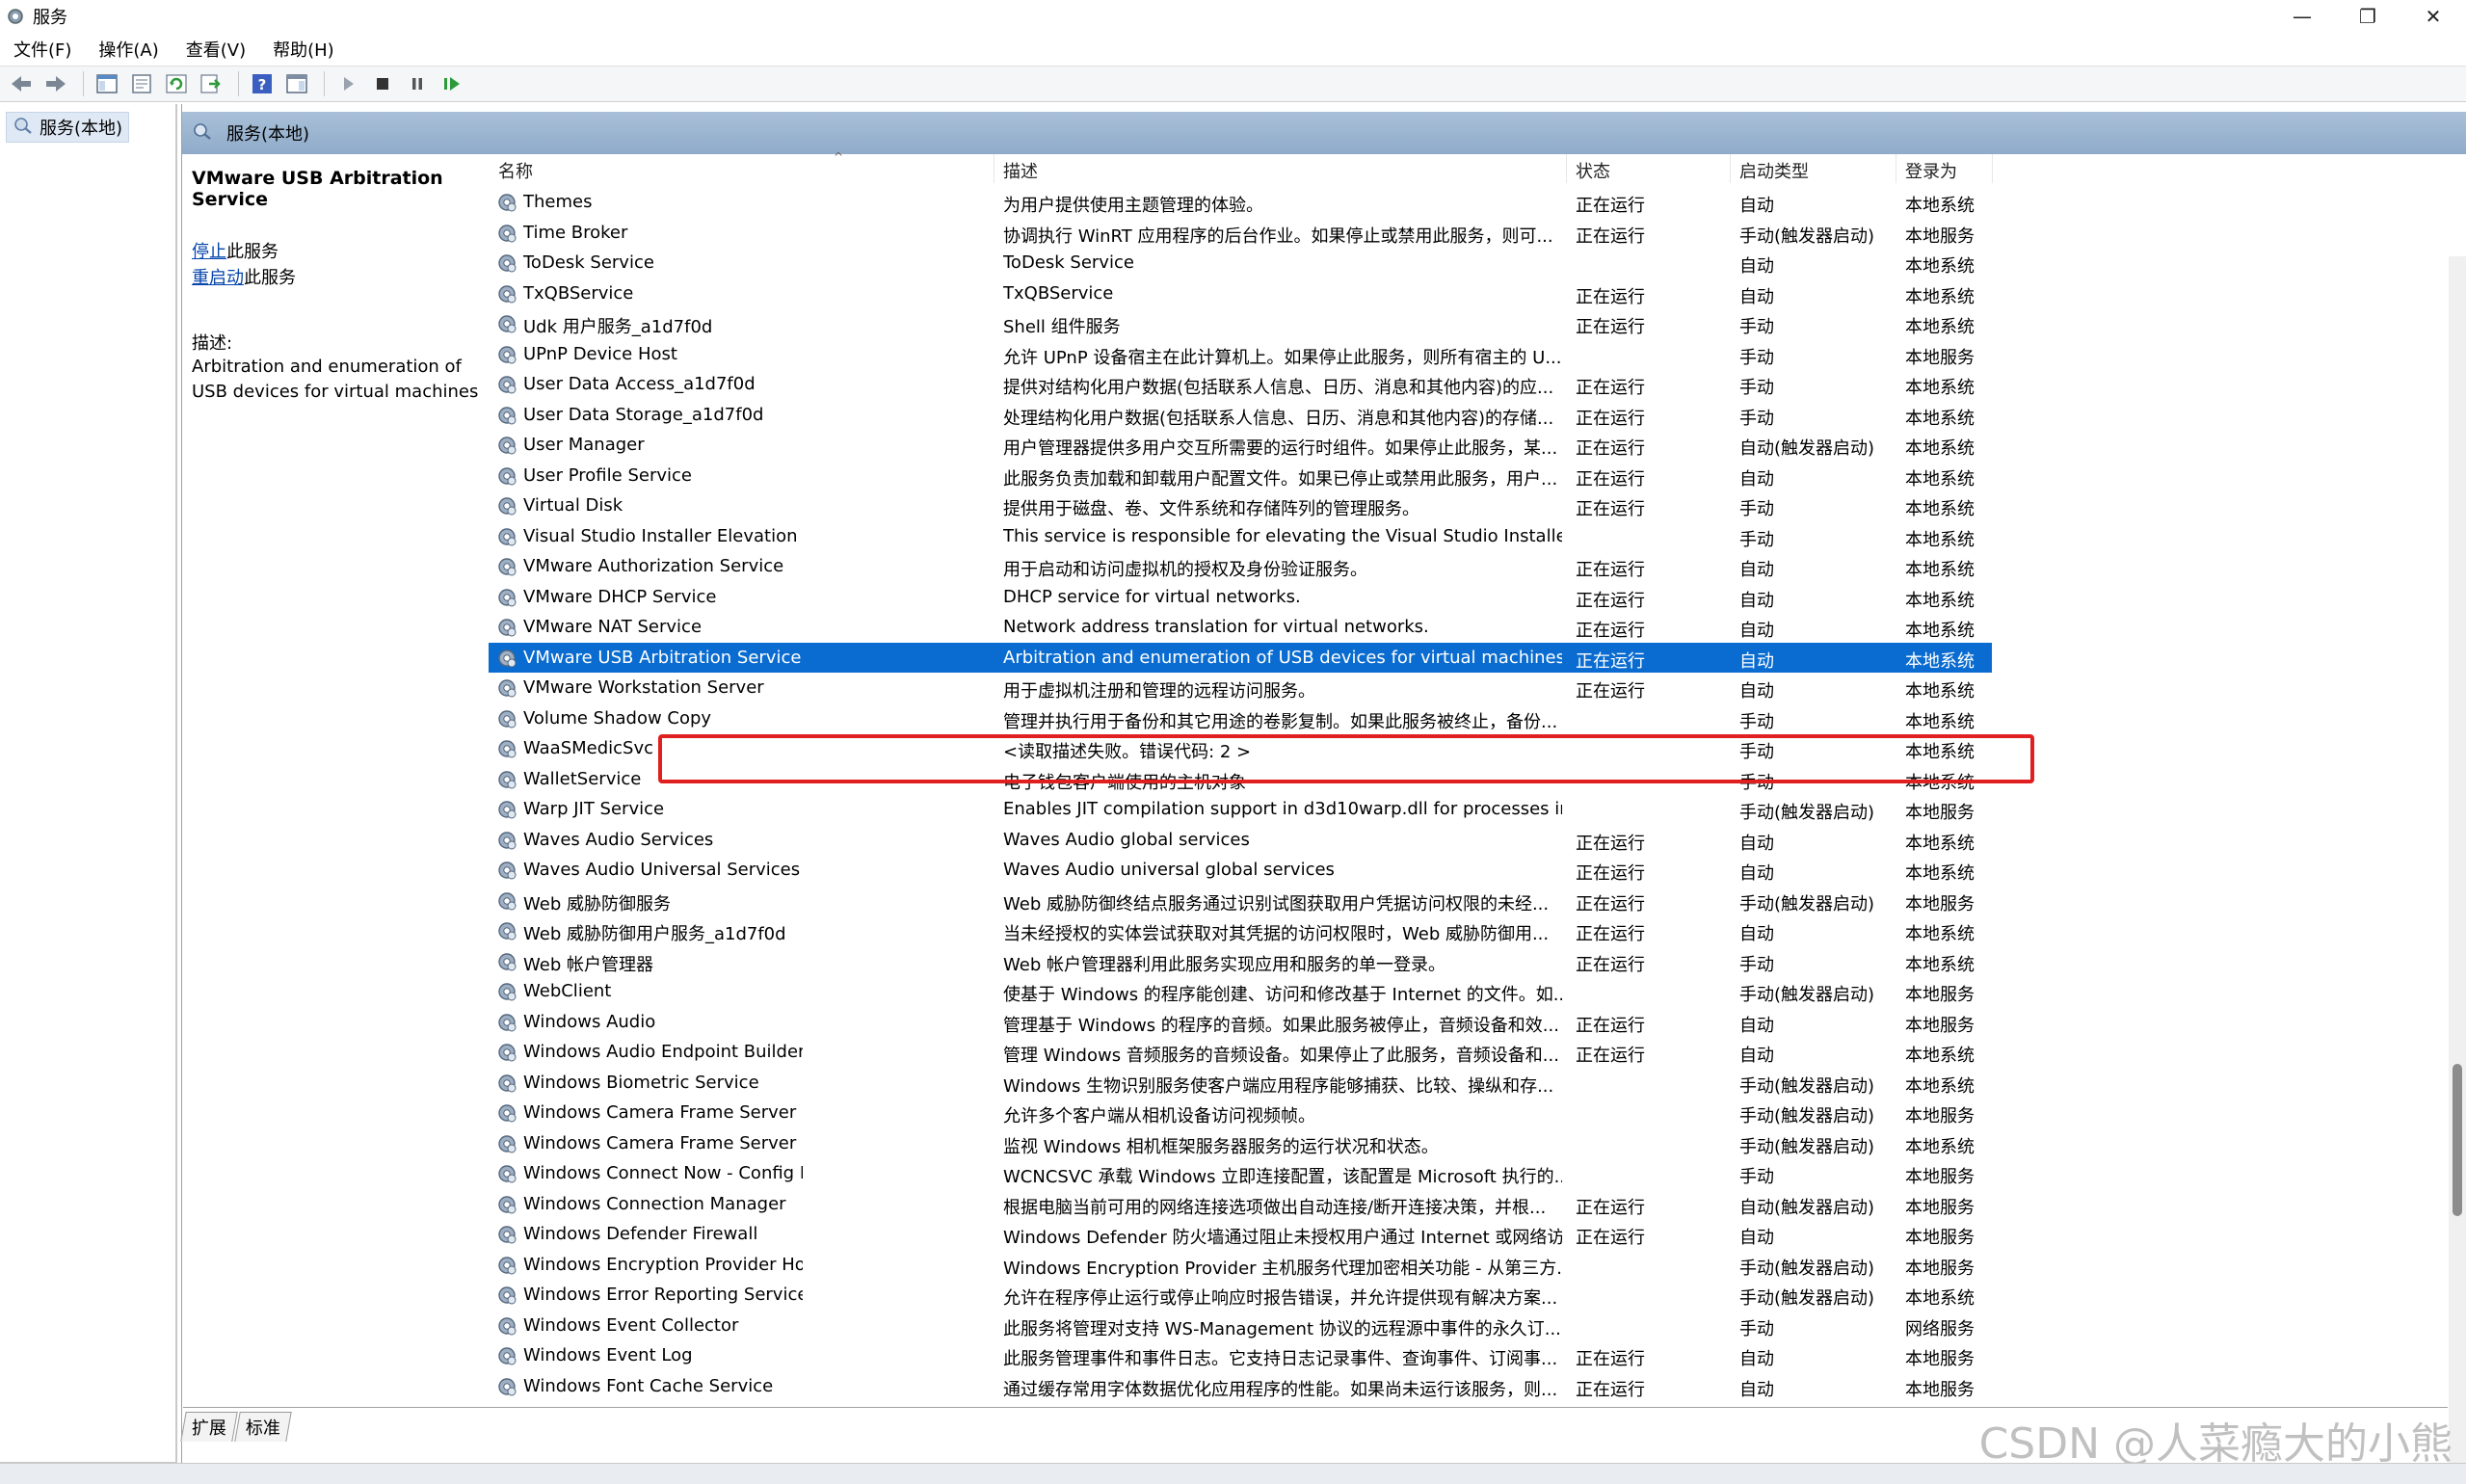 The width and height of the screenshot is (2466, 1484). I want to click on stop-service-link: 停止, so click(209, 252).